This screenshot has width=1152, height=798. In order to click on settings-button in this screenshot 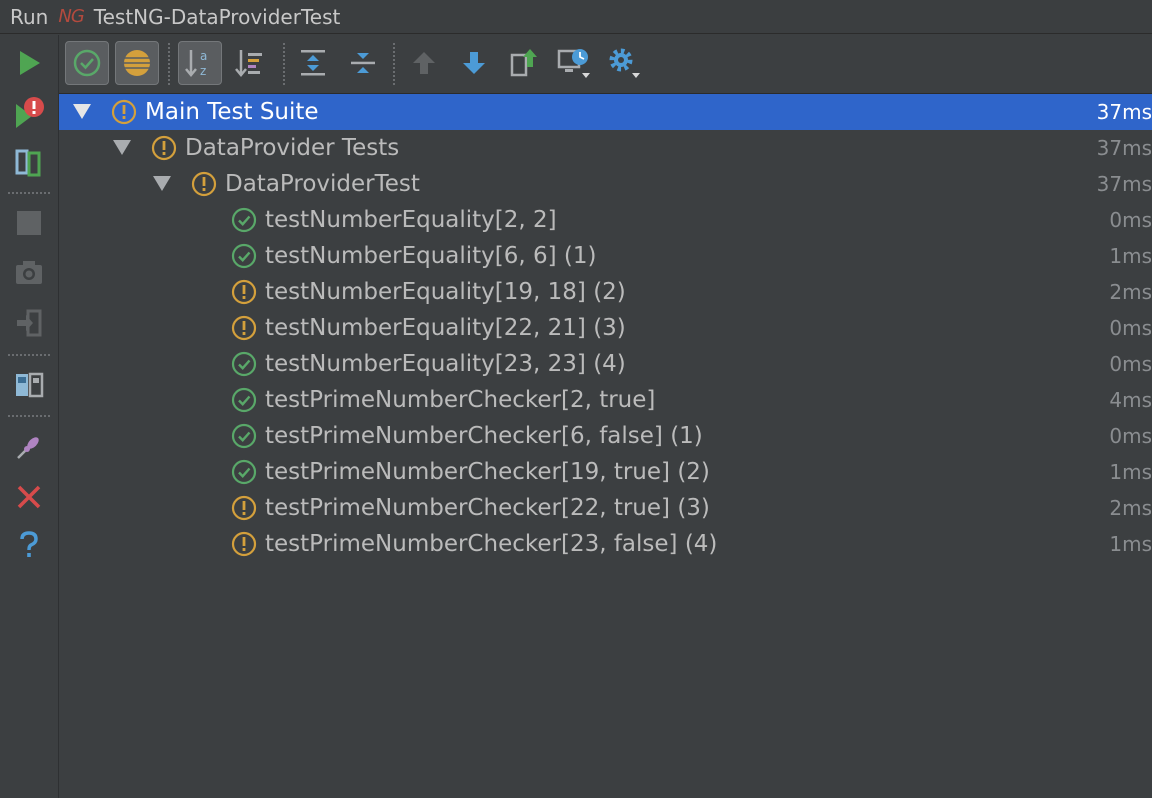, I will do `click(624, 63)`.